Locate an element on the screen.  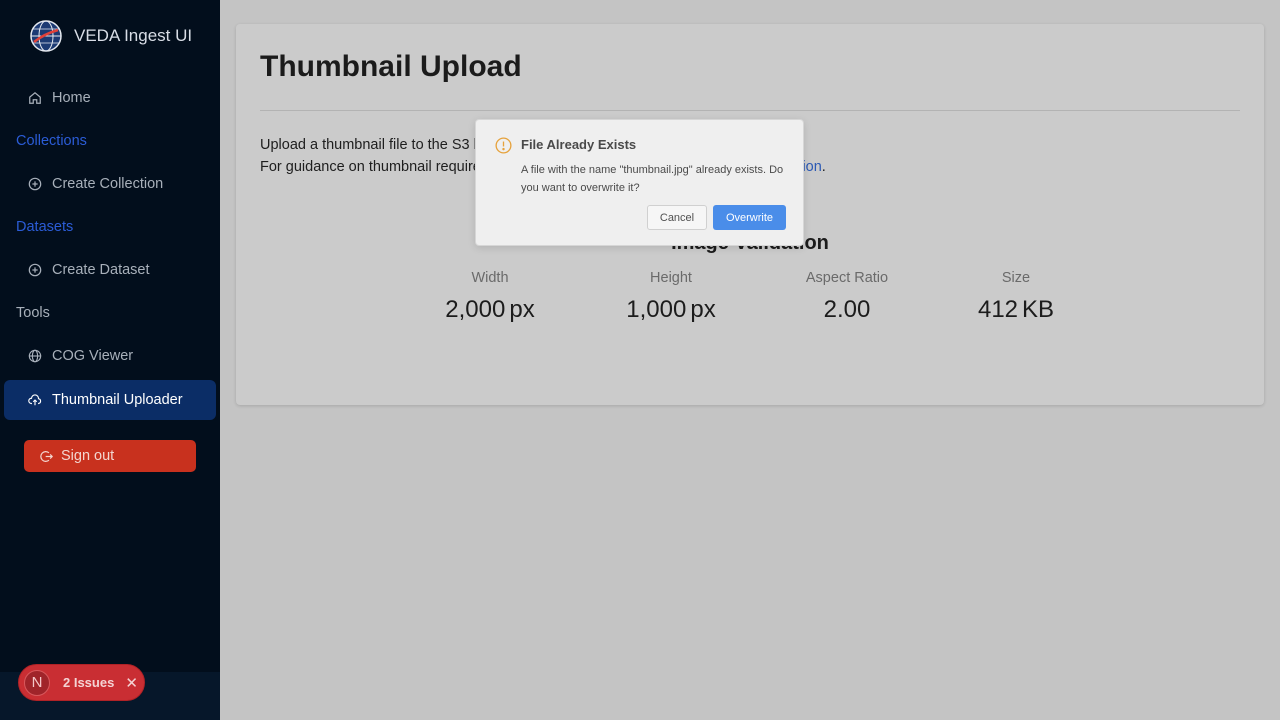
nav-create-collection-label: Create Collection is located at coordinates (108, 184).